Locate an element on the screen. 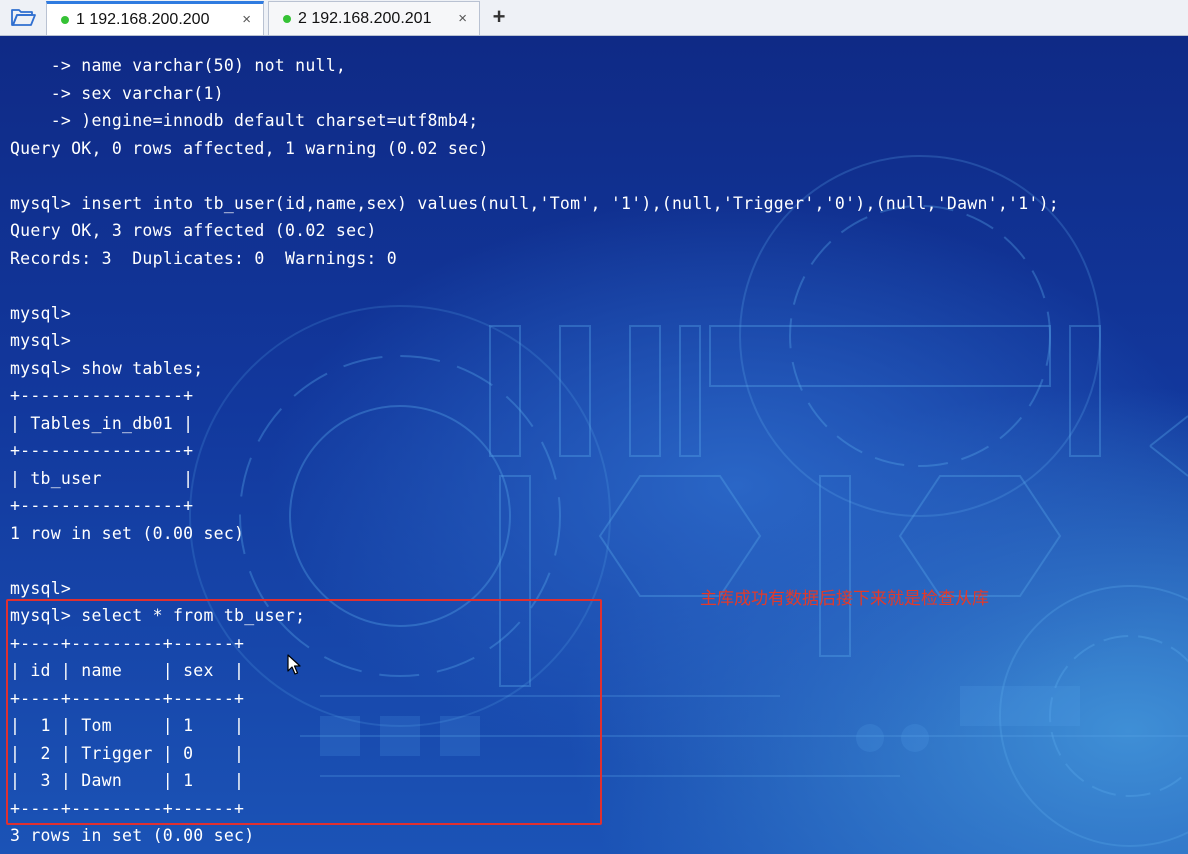 The height and width of the screenshot is (854, 1188). terminal-line: 1 row in set (0.00 sec) is located at coordinates (127, 533).